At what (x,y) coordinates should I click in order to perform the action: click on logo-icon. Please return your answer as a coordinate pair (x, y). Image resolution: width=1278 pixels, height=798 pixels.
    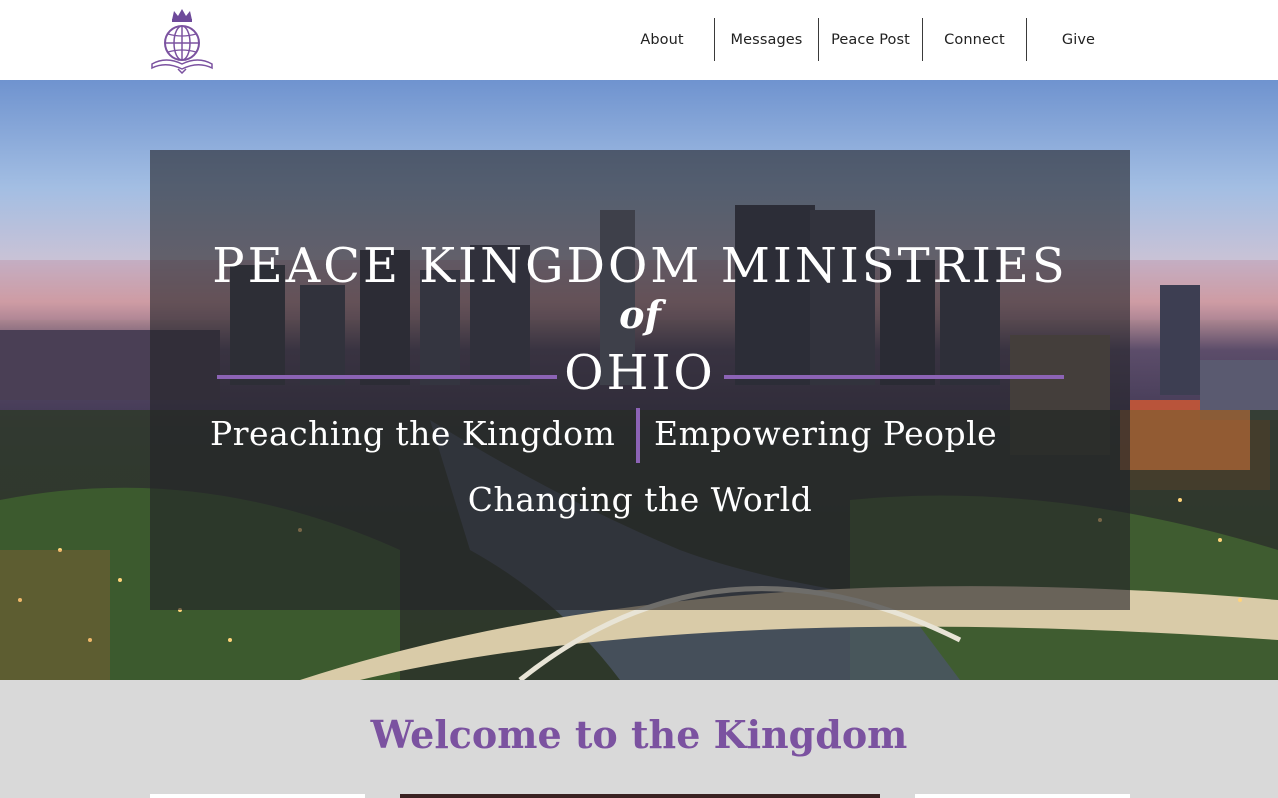
    Looking at the image, I should click on (182, 40).